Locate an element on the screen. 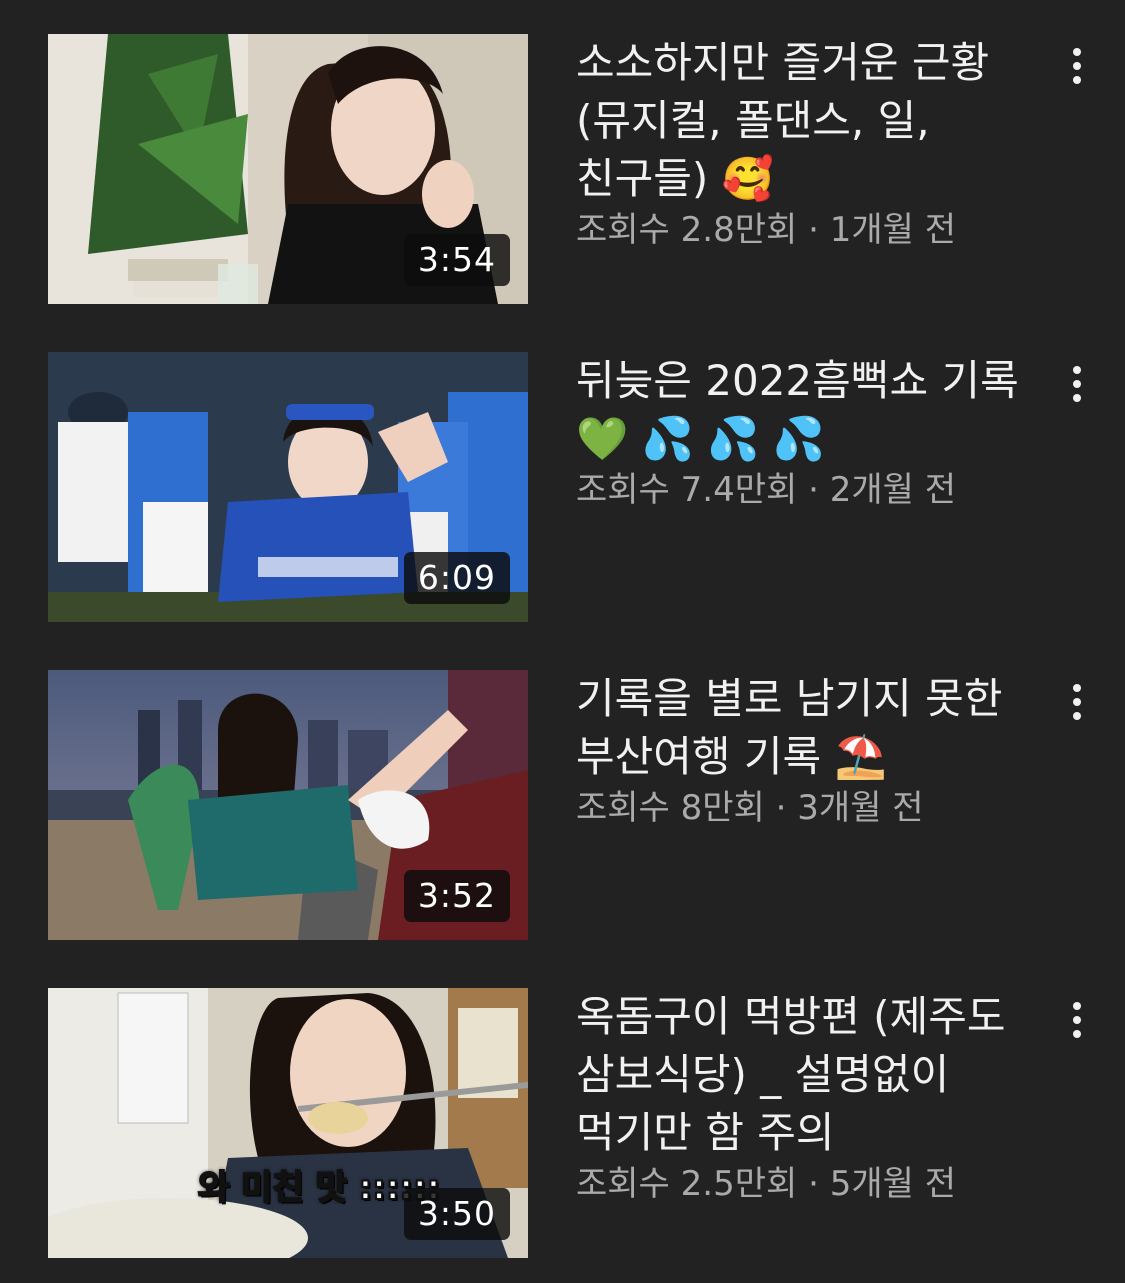 This screenshot has height=1283, width=1125. video-metadata: 조회수 7.4만회 · 2개월 전 is located at coordinates (811, 490).